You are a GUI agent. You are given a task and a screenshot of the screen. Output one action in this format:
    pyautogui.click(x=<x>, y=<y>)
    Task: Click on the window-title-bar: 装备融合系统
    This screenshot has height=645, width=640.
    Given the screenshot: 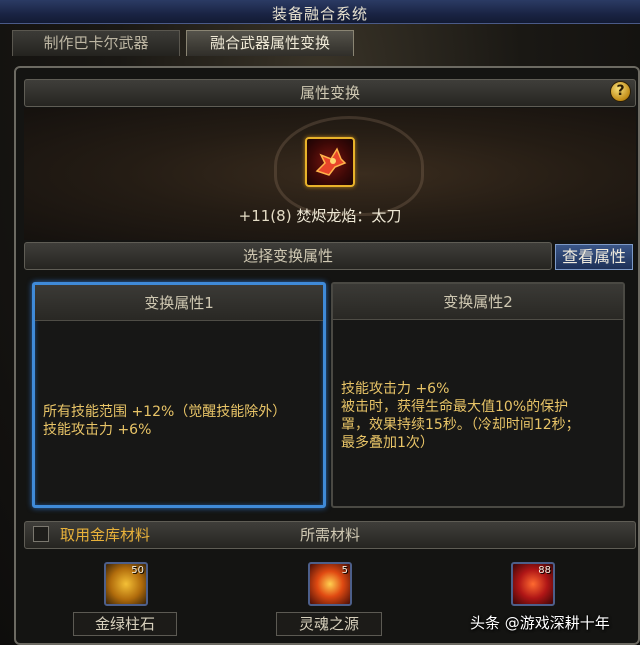 What is the action you would take?
    pyautogui.click(x=320, y=12)
    